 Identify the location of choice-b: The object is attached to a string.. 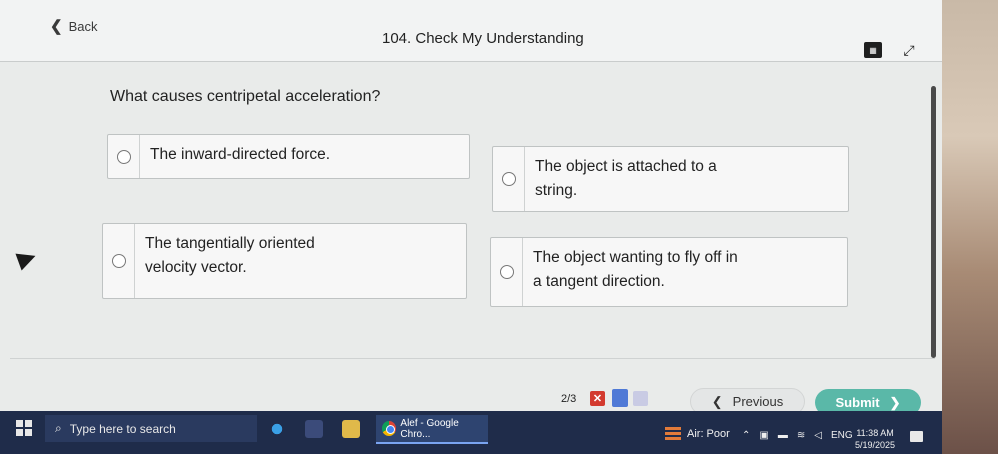
(670, 179).